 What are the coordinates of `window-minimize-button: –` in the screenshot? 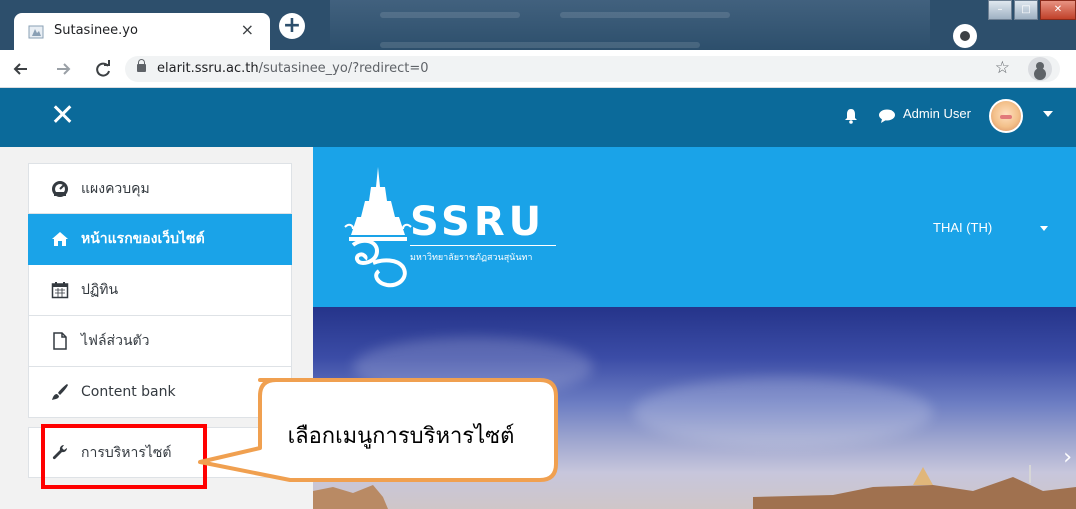 It's located at (1000, 10).